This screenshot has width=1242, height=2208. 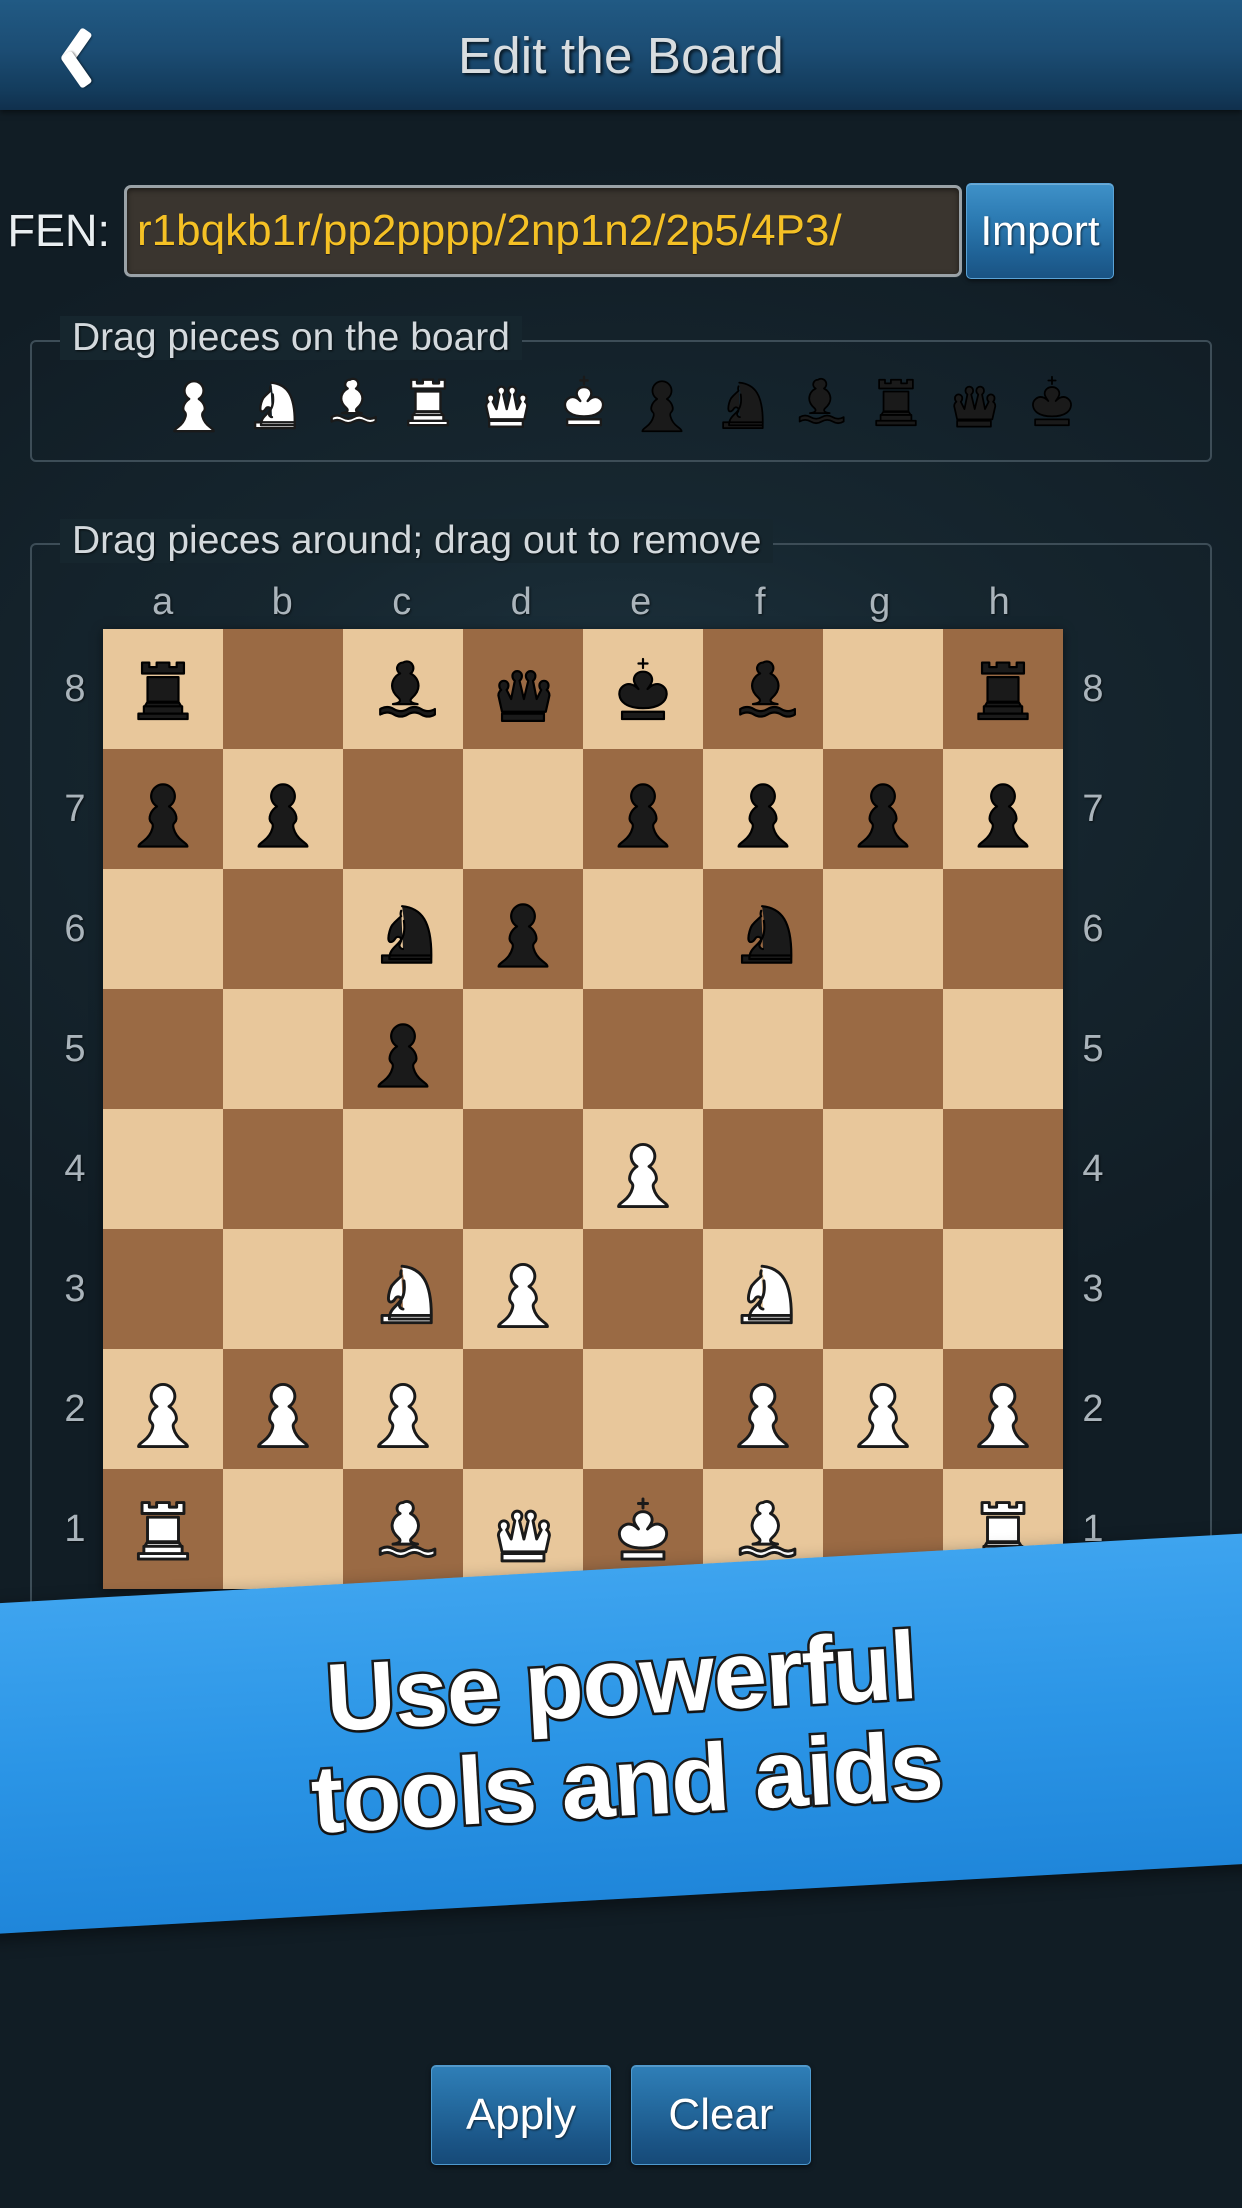 I want to click on board-square-d8, so click(x=523, y=689).